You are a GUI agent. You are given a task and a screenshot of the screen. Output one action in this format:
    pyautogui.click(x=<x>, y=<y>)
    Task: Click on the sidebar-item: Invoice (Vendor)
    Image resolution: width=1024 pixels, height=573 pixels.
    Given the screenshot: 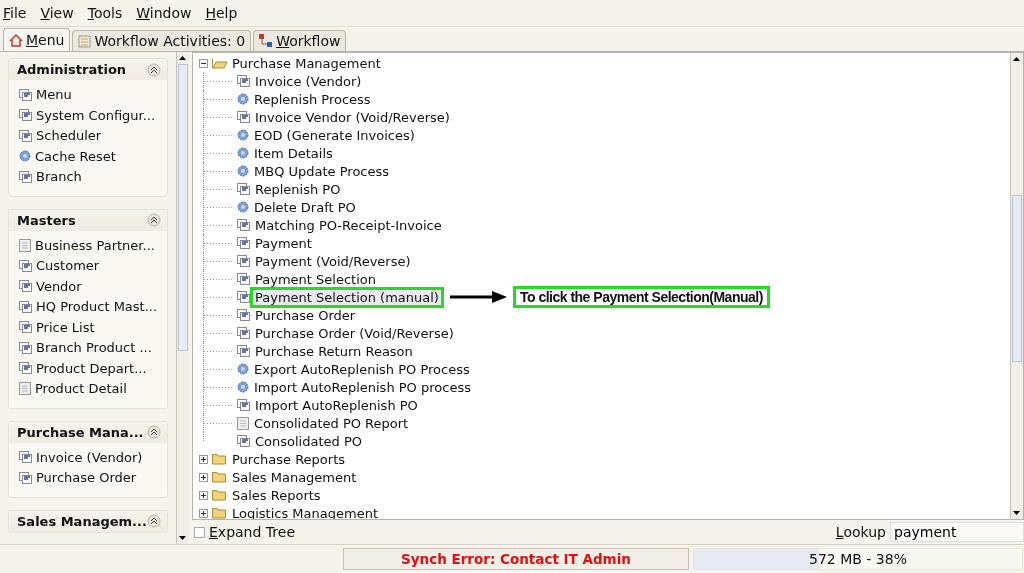 What is the action you would take?
    pyautogui.click(x=89, y=457)
    